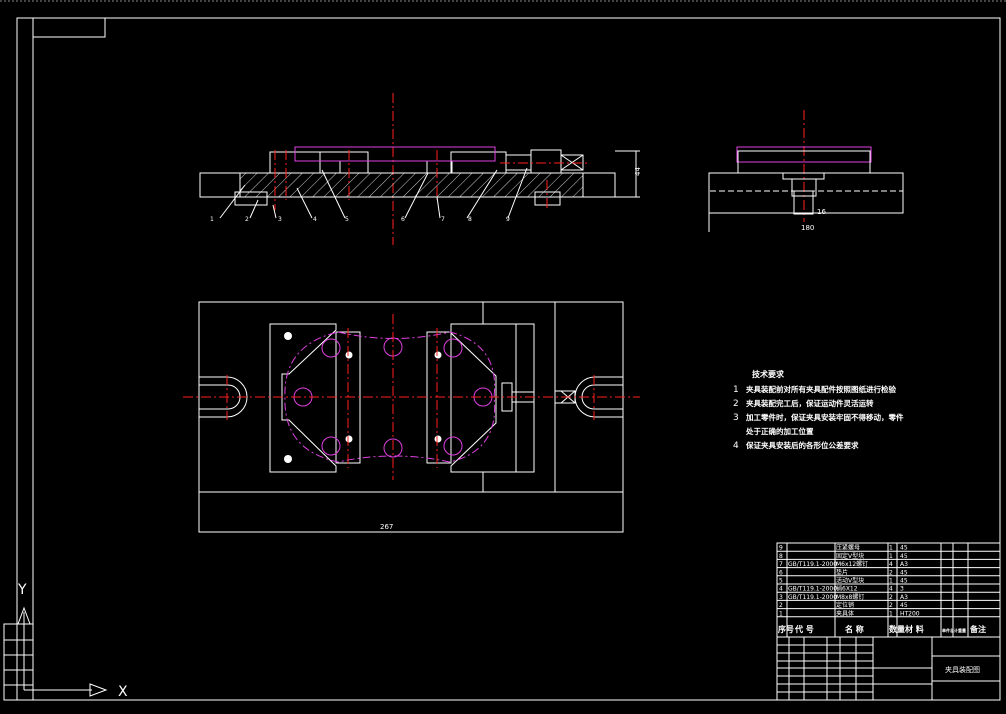  Describe the element at coordinates (779, 431) in the screenshot. I see `tech-req-item: 处于正确的加工位置` at that location.